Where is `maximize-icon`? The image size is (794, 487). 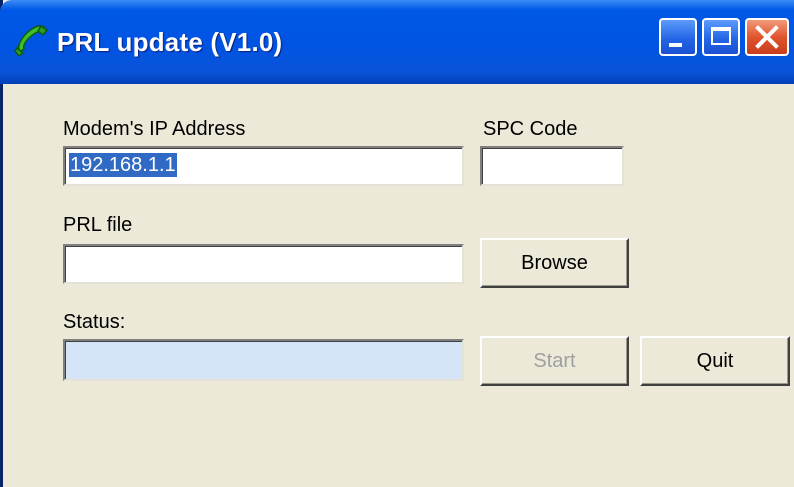 maximize-icon is located at coordinates (721, 36).